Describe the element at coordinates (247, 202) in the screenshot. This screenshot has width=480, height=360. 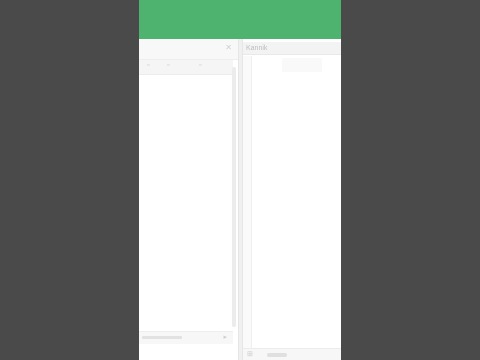
I see `right-line-gutter` at that location.